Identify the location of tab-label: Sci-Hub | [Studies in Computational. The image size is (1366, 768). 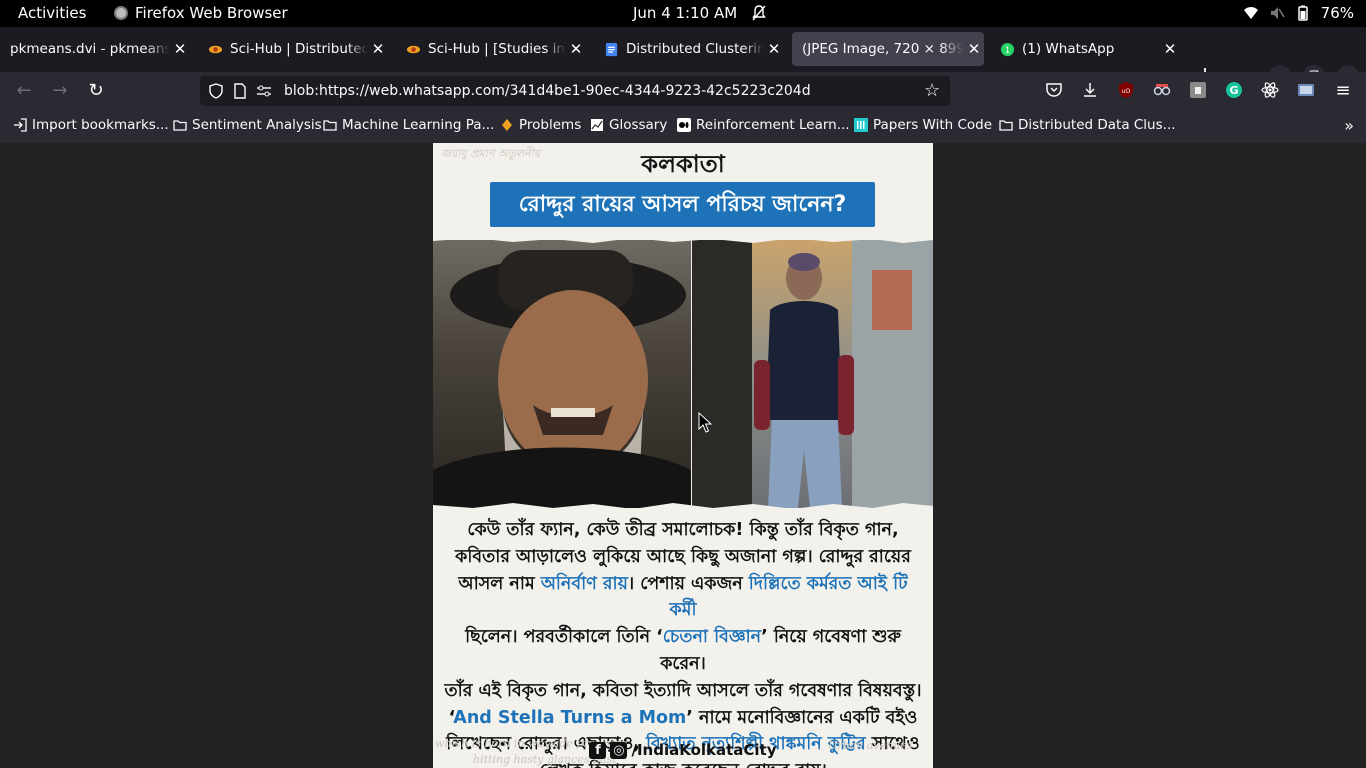
(497, 49).